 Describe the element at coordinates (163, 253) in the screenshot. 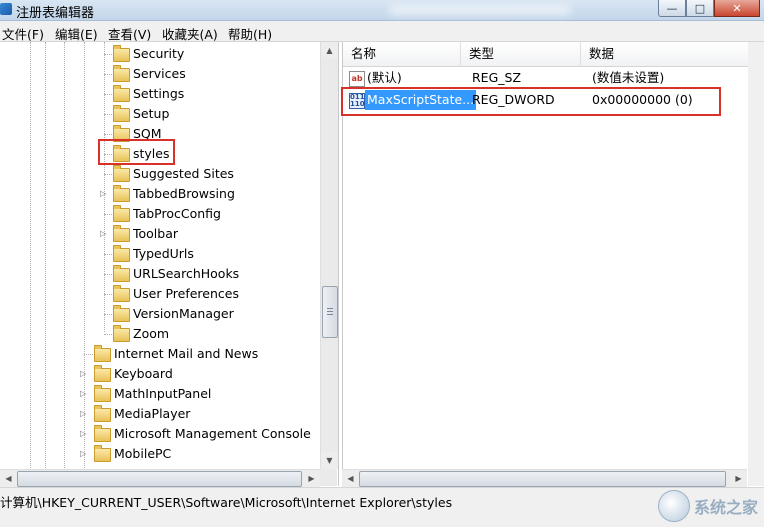

I see `tree-item-label: TypedUrls` at that location.